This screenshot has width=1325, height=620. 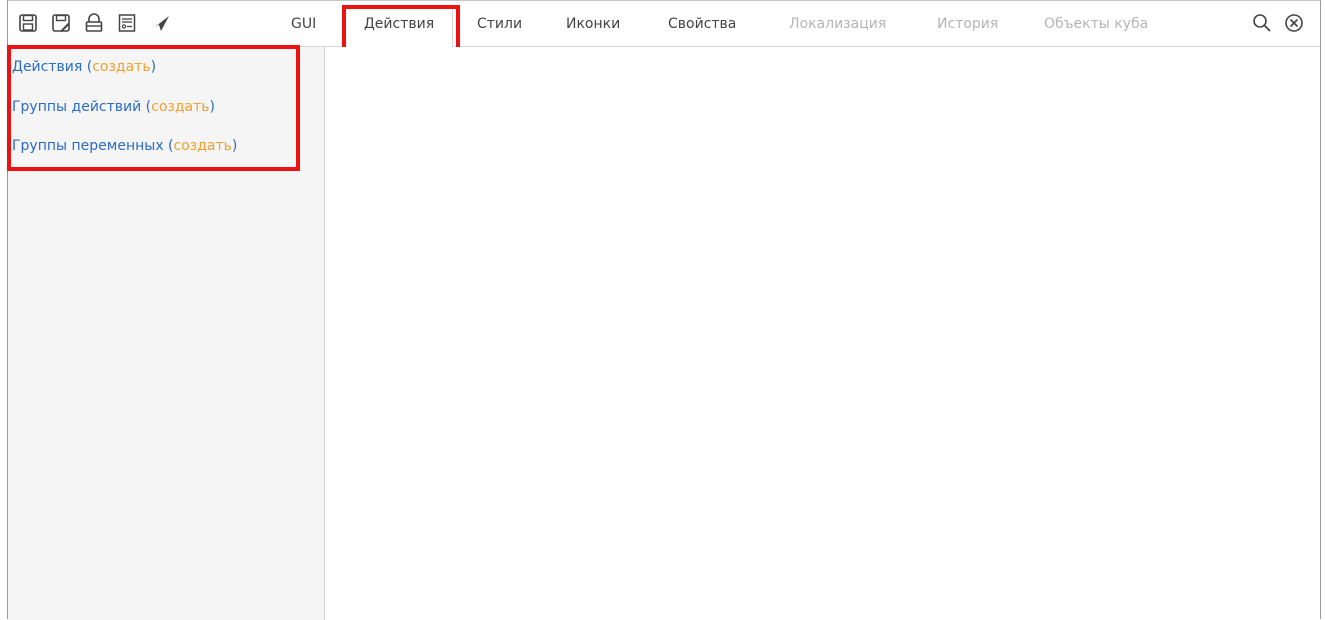 I want to click on form-icon, so click(x=127, y=23).